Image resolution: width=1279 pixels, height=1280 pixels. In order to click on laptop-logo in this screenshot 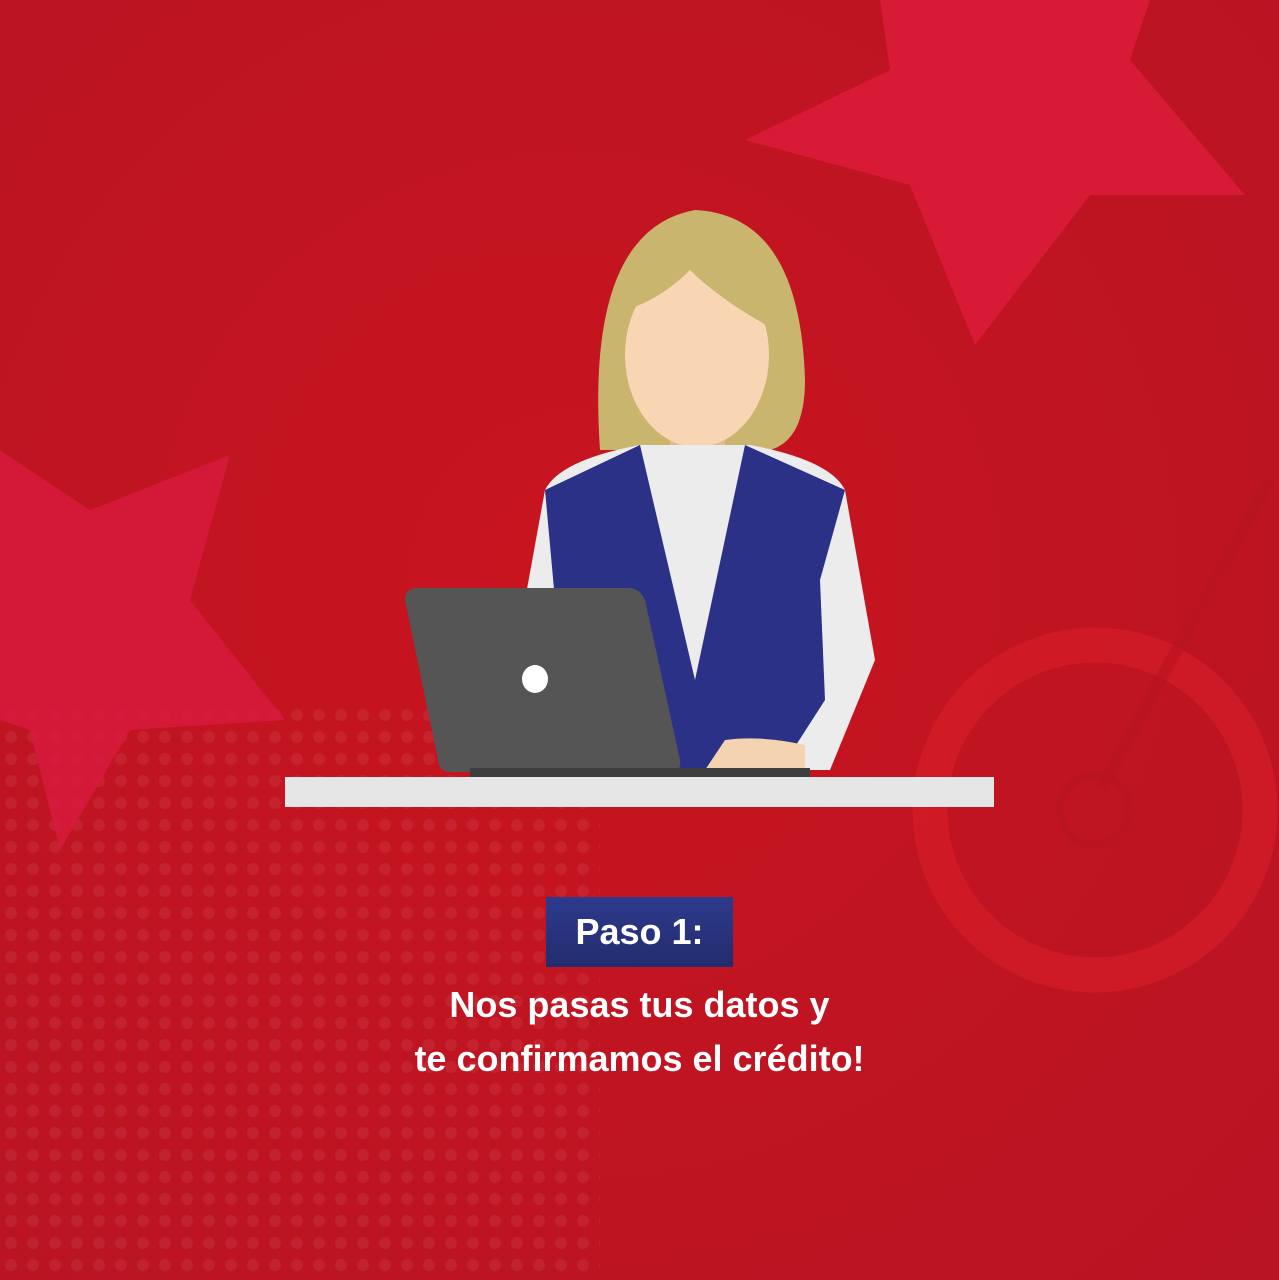, I will do `click(535, 679)`.